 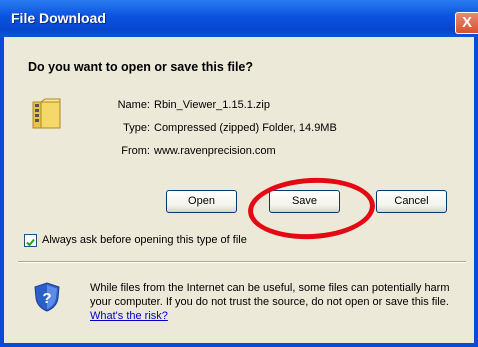 I want to click on dialog-question: Do you want to open or save this file?, so click(x=141, y=67).